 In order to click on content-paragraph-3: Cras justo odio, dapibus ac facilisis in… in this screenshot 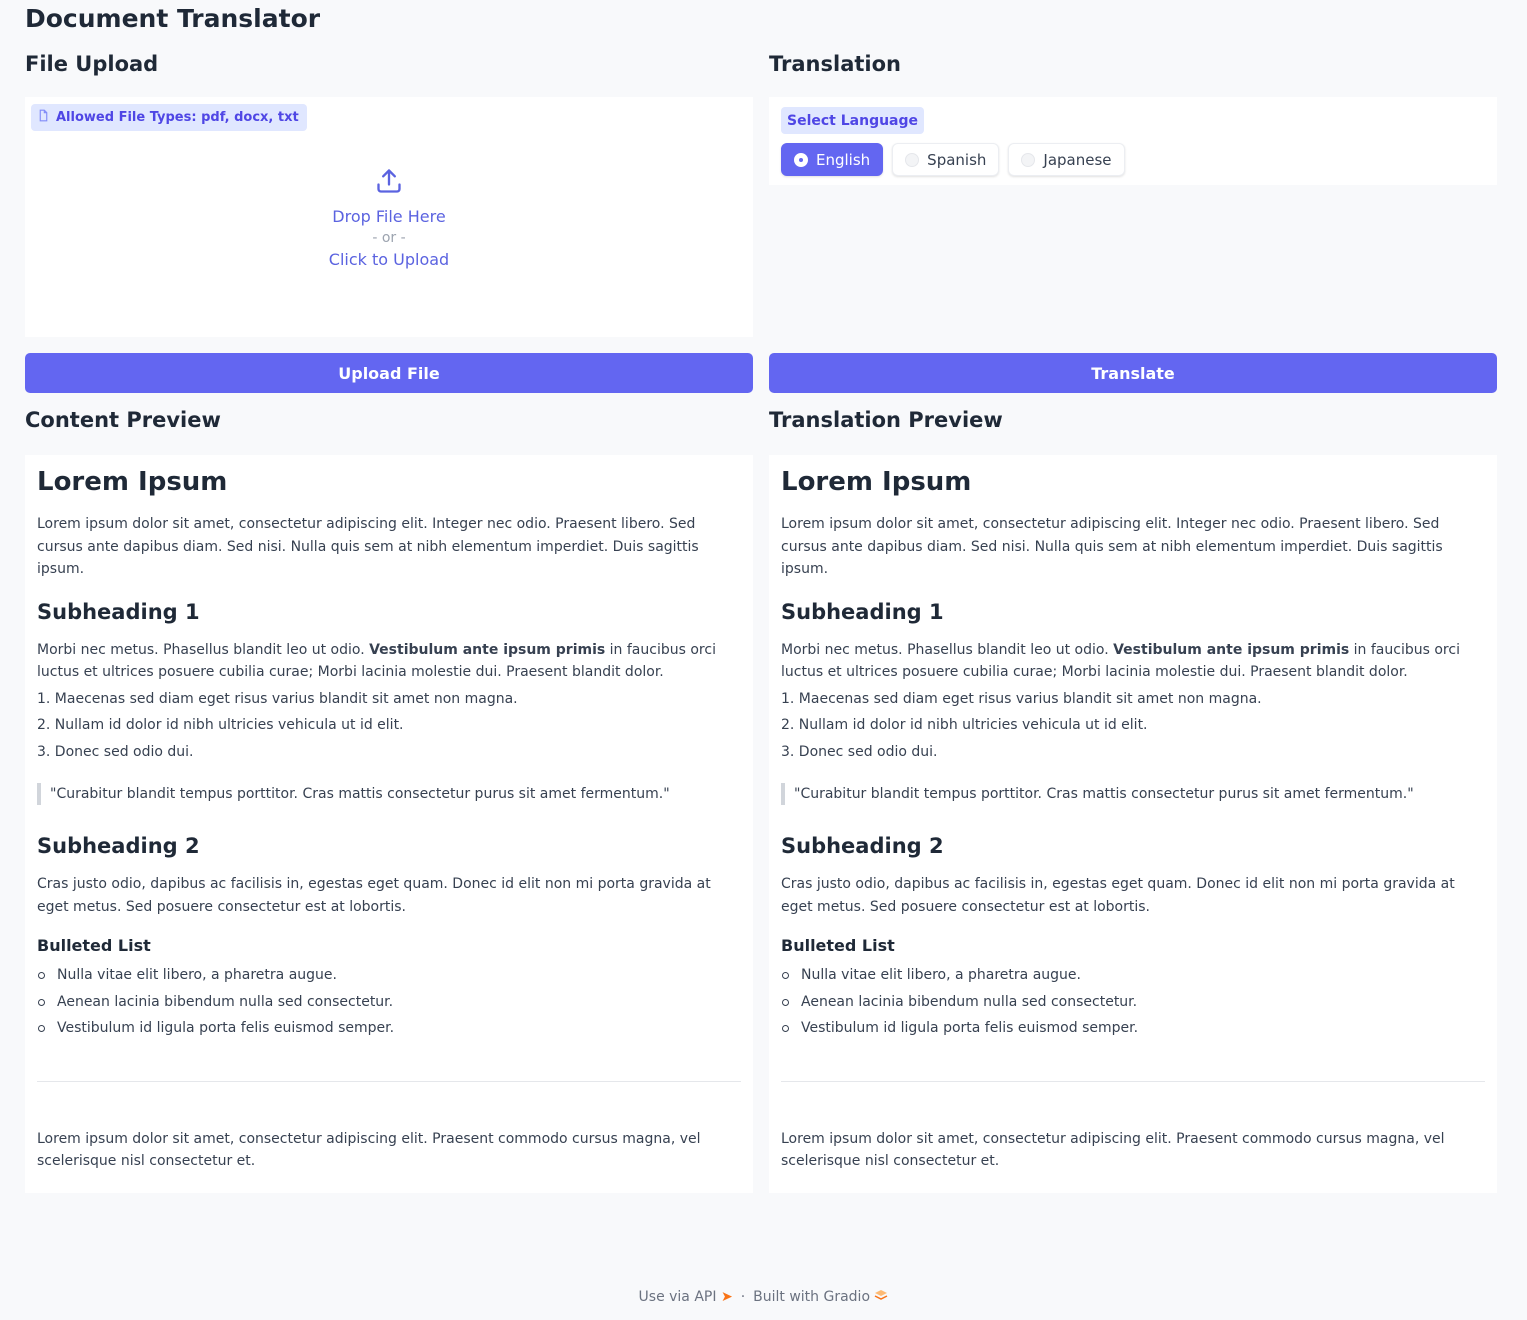, I will do `click(374, 895)`.